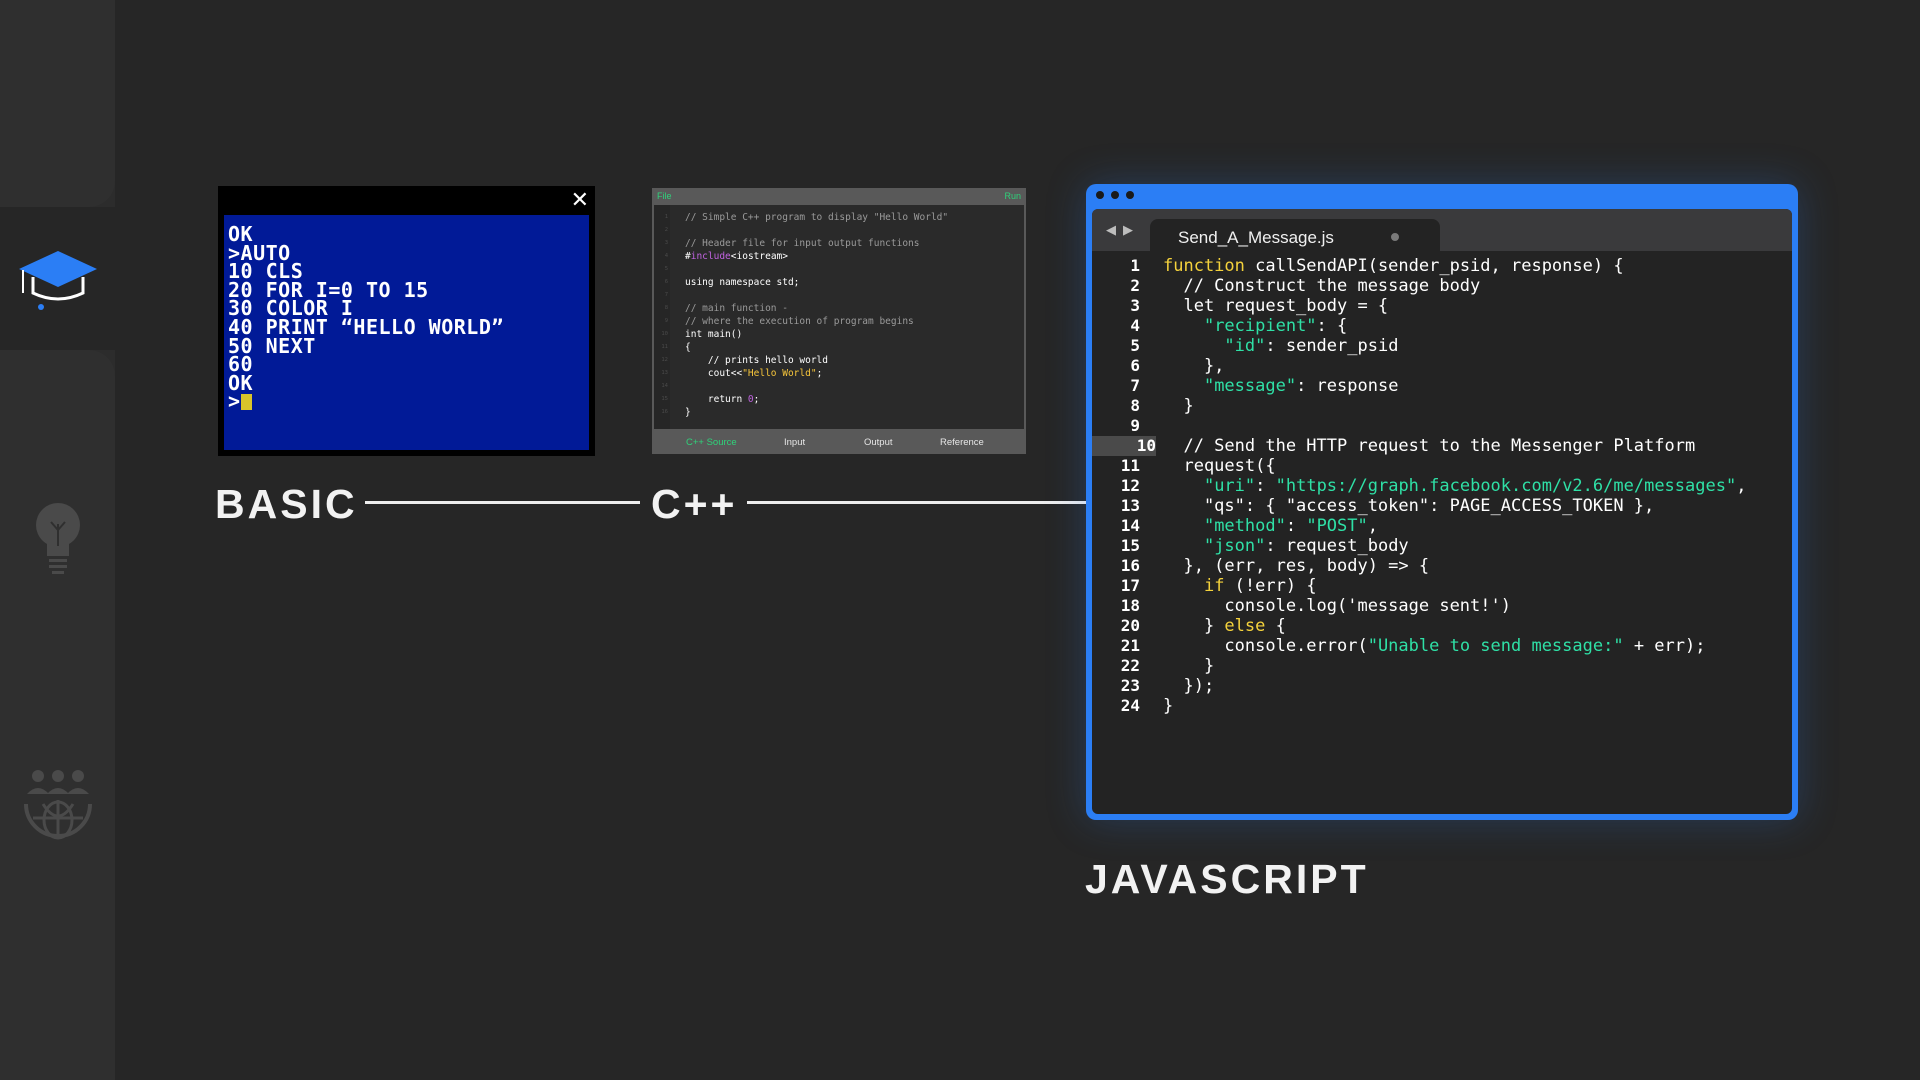  I want to click on code-line: using namespace std;, so click(742, 282).